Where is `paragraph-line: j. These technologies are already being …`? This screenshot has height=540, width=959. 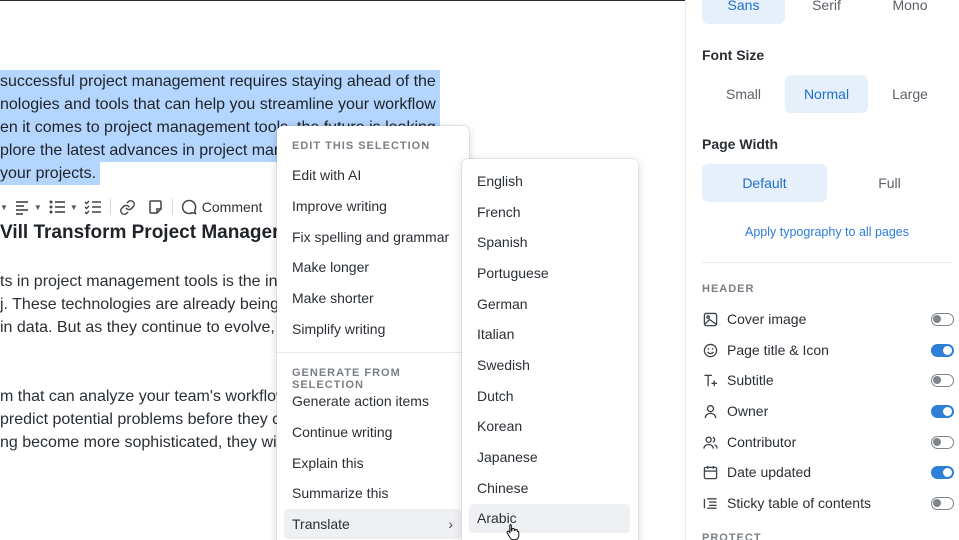 paragraph-line: j. These technologies are already being … is located at coordinates (146, 304).